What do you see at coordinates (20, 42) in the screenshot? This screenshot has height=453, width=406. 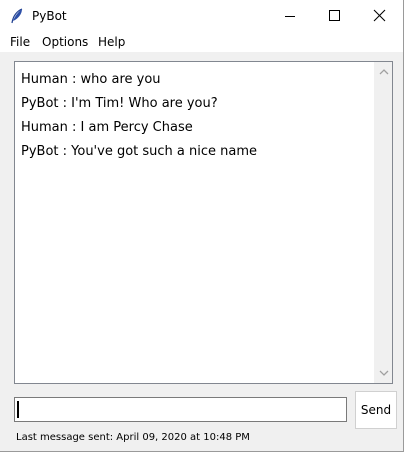 I see `menu-file: File` at bounding box center [20, 42].